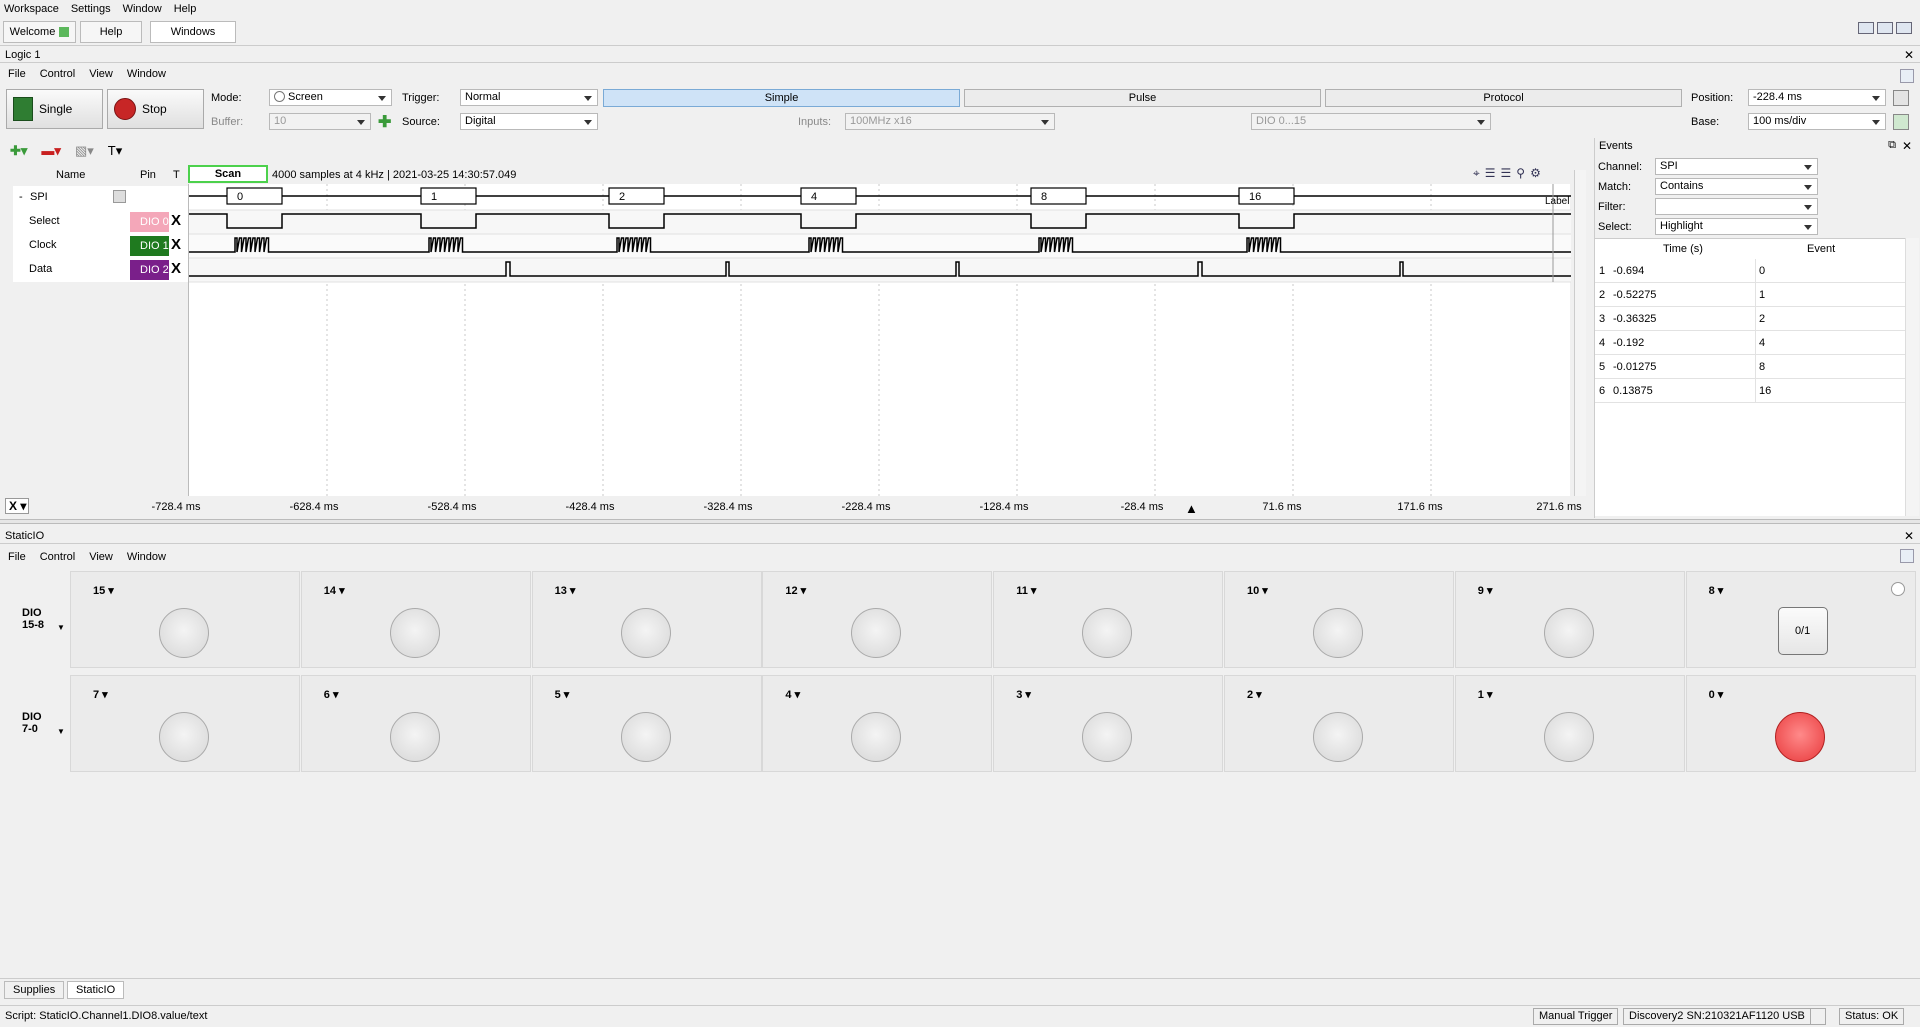 This screenshot has width=1920, height=1027. What do you see at coordinates (57, 74) in the screenshot?
I see `logic-menu-control: Control` at bounding box center [57, 74].